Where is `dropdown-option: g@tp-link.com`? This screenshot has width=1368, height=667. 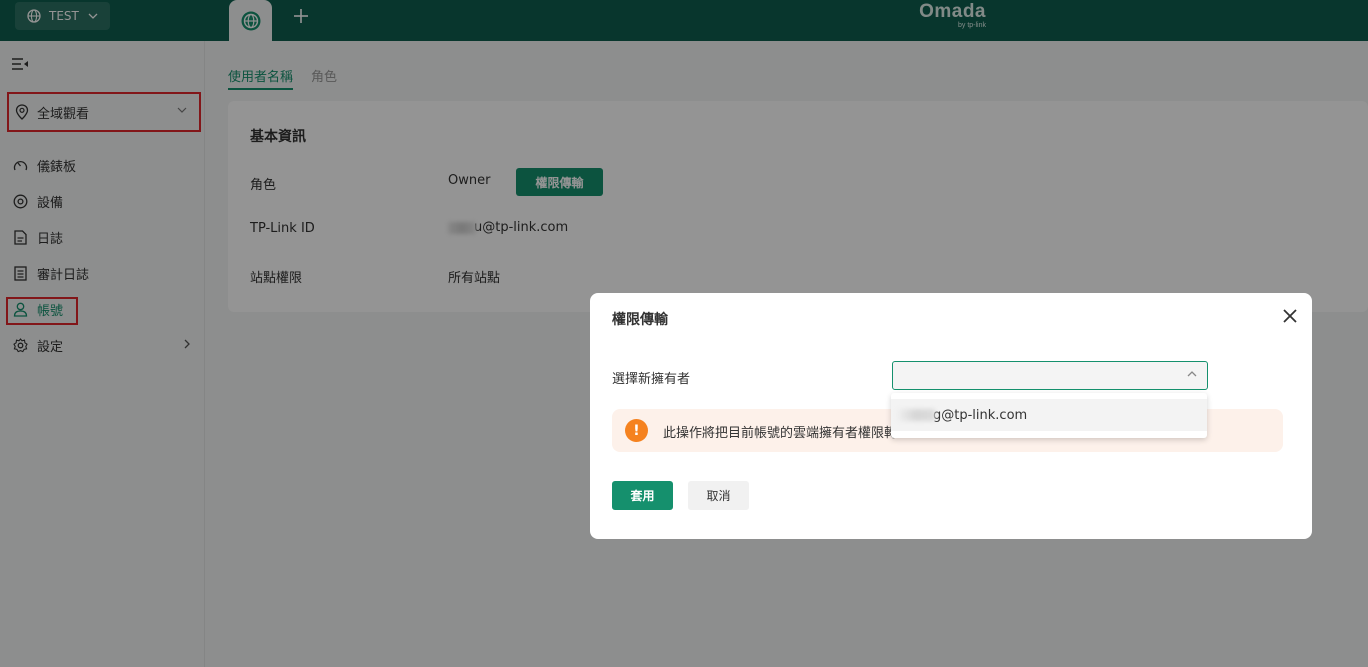
dropdown-option: g@tp-link.com is located at coordinates (1049, 415).